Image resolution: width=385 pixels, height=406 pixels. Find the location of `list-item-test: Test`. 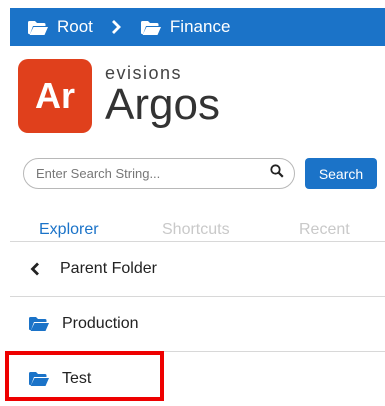

list-item-test: Test is located at coordinates (197, 379).